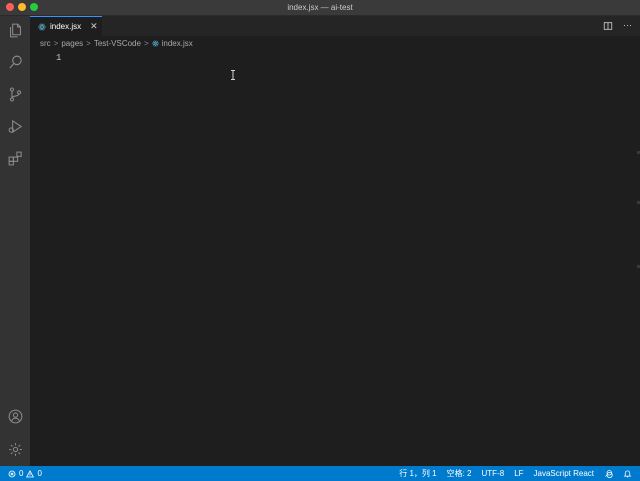 Image resolution: width=640 pixels, height=481 pixels. What do you see at coordinates (30, 473) in the screenshot?
I see `warning-icon` at bounding box center [30, 473].